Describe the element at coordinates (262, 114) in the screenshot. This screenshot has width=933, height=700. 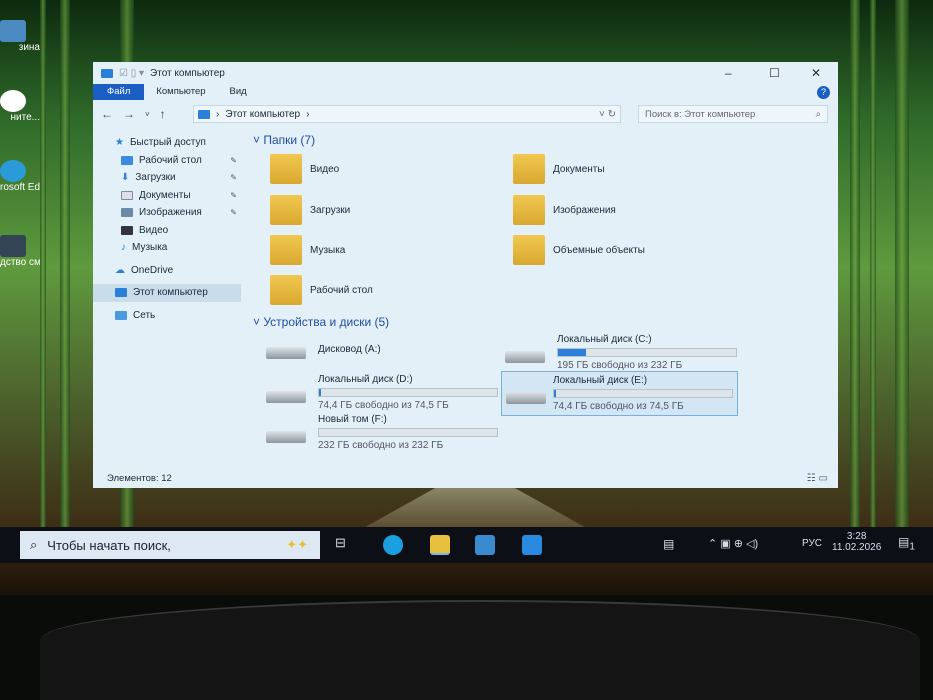
I see `breadcrumb: Этот компьютер` at that location.